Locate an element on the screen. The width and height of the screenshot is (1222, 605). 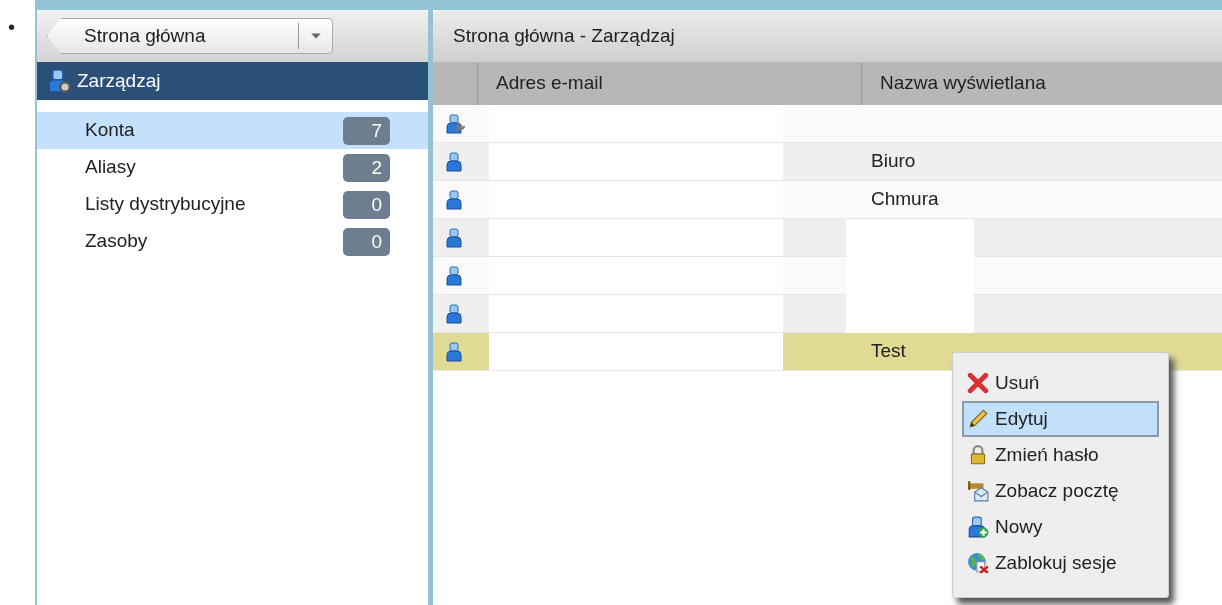
sidebar-item: Listy dystrybucyjne 0 is located at coordinates (232, 204).